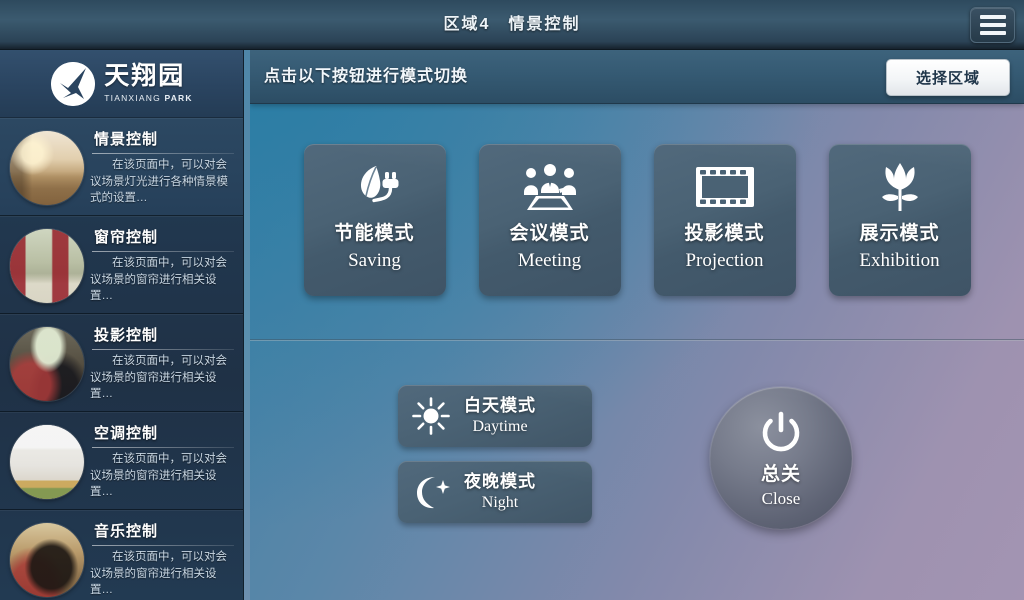 This screenshot has height=600, width=1024. Describe the element at coordinates (899, 233) in the screenshot. I see `mode-label-cn: 展示模式` at that location.